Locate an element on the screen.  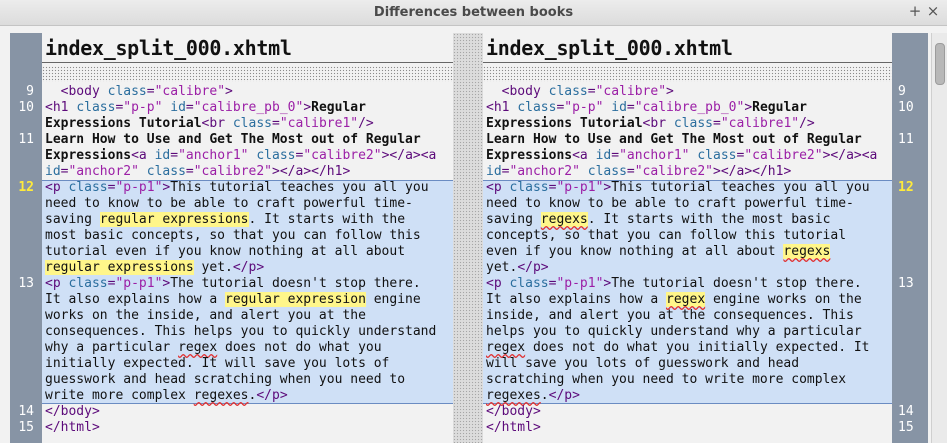
scrollbar-thumb is located at coordinates (940, 64).